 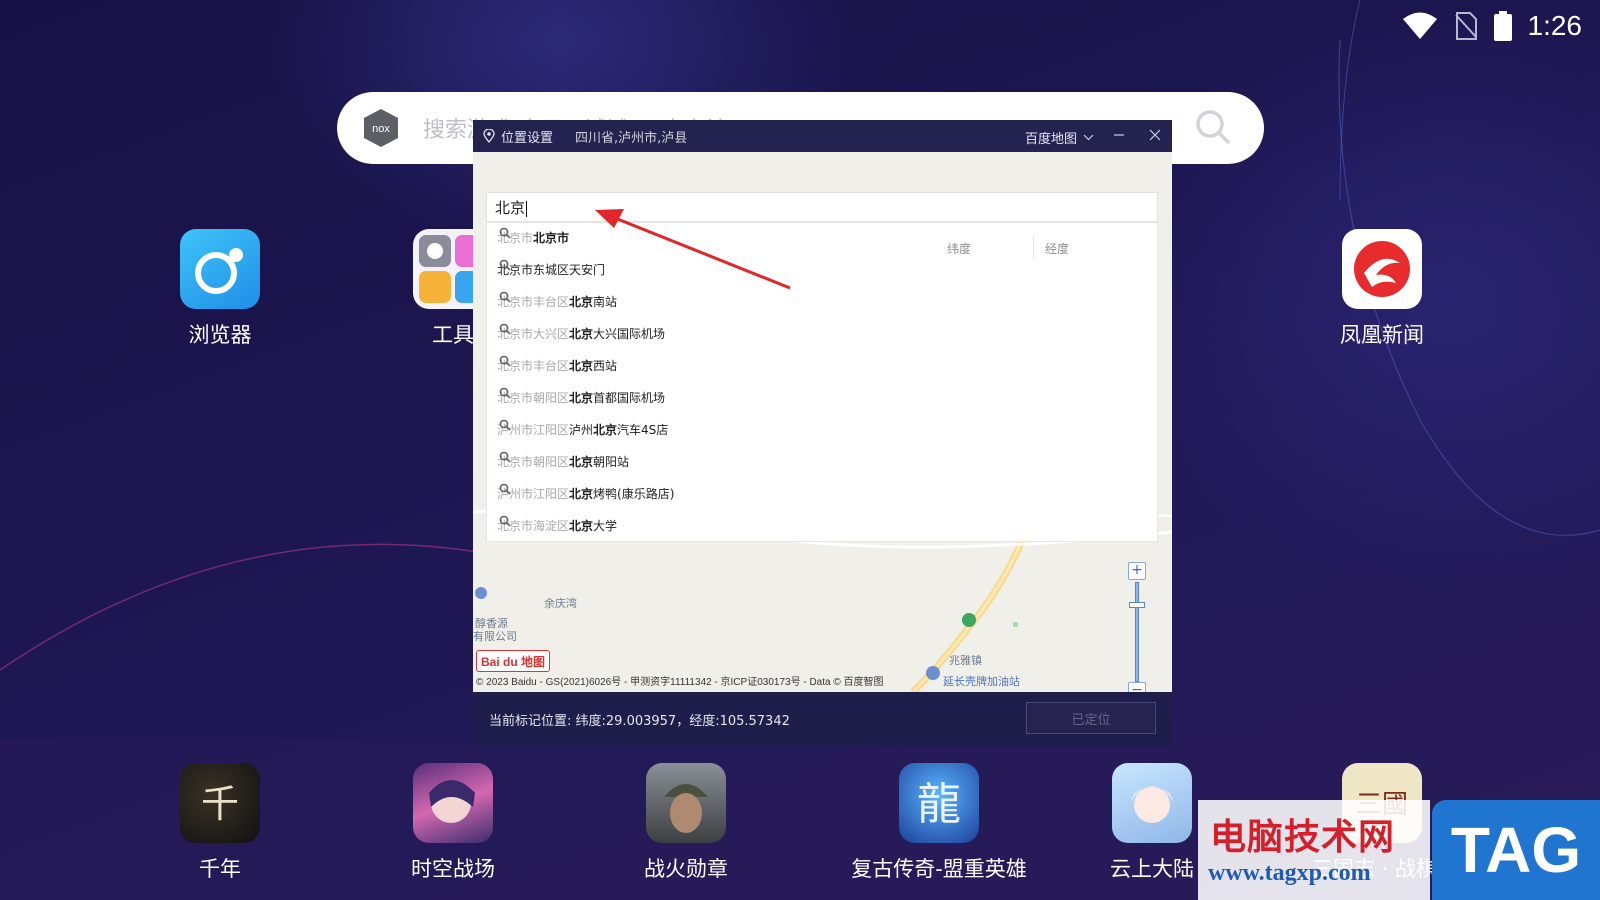 I want to click on search-input-value: 北京, so click(x=510, y=208).